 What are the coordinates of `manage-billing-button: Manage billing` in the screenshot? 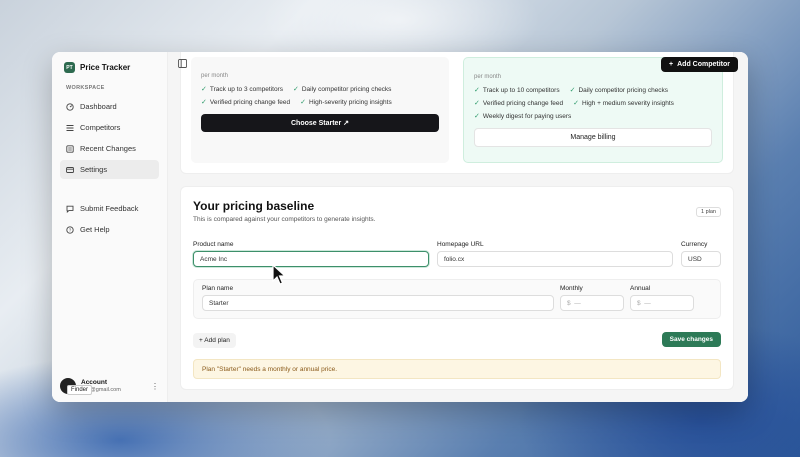 It's located at (593, 137).